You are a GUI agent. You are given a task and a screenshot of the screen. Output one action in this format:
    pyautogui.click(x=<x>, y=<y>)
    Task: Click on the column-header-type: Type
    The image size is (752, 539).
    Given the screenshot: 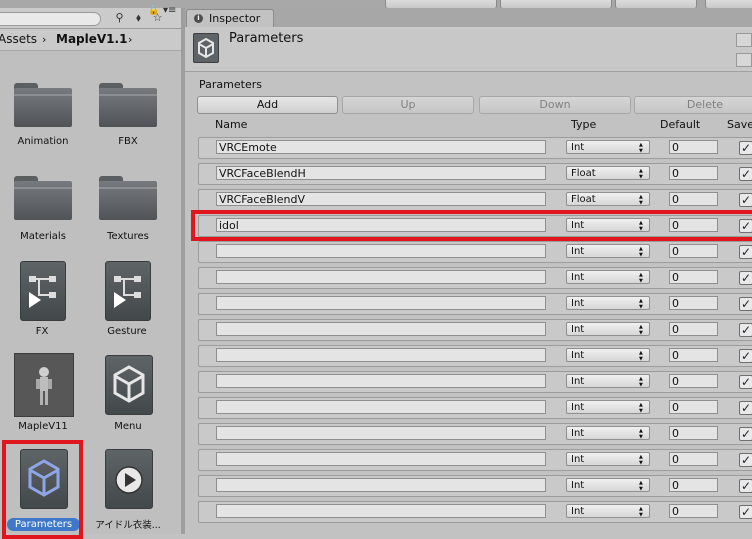 What is the action you would take?
    pyautogui.click(x=584, y=124)
    